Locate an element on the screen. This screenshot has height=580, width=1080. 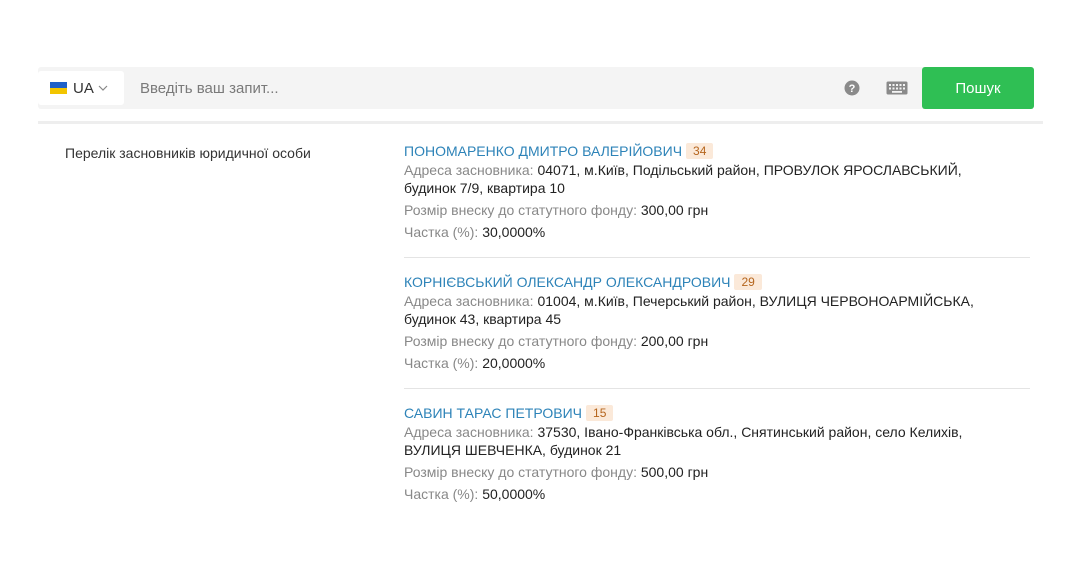
share-value: 50,0000% is located at coordinates (514, 494).